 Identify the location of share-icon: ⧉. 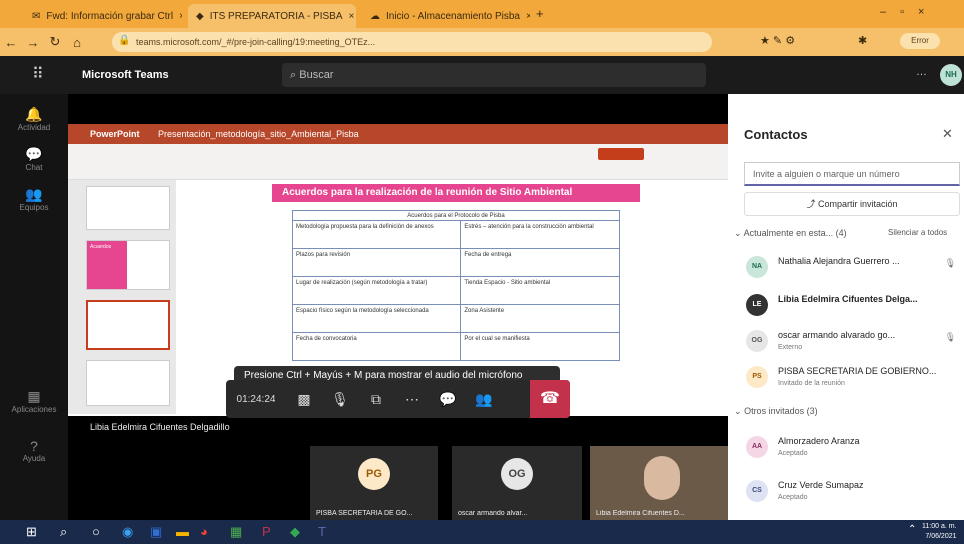
(376, 399).